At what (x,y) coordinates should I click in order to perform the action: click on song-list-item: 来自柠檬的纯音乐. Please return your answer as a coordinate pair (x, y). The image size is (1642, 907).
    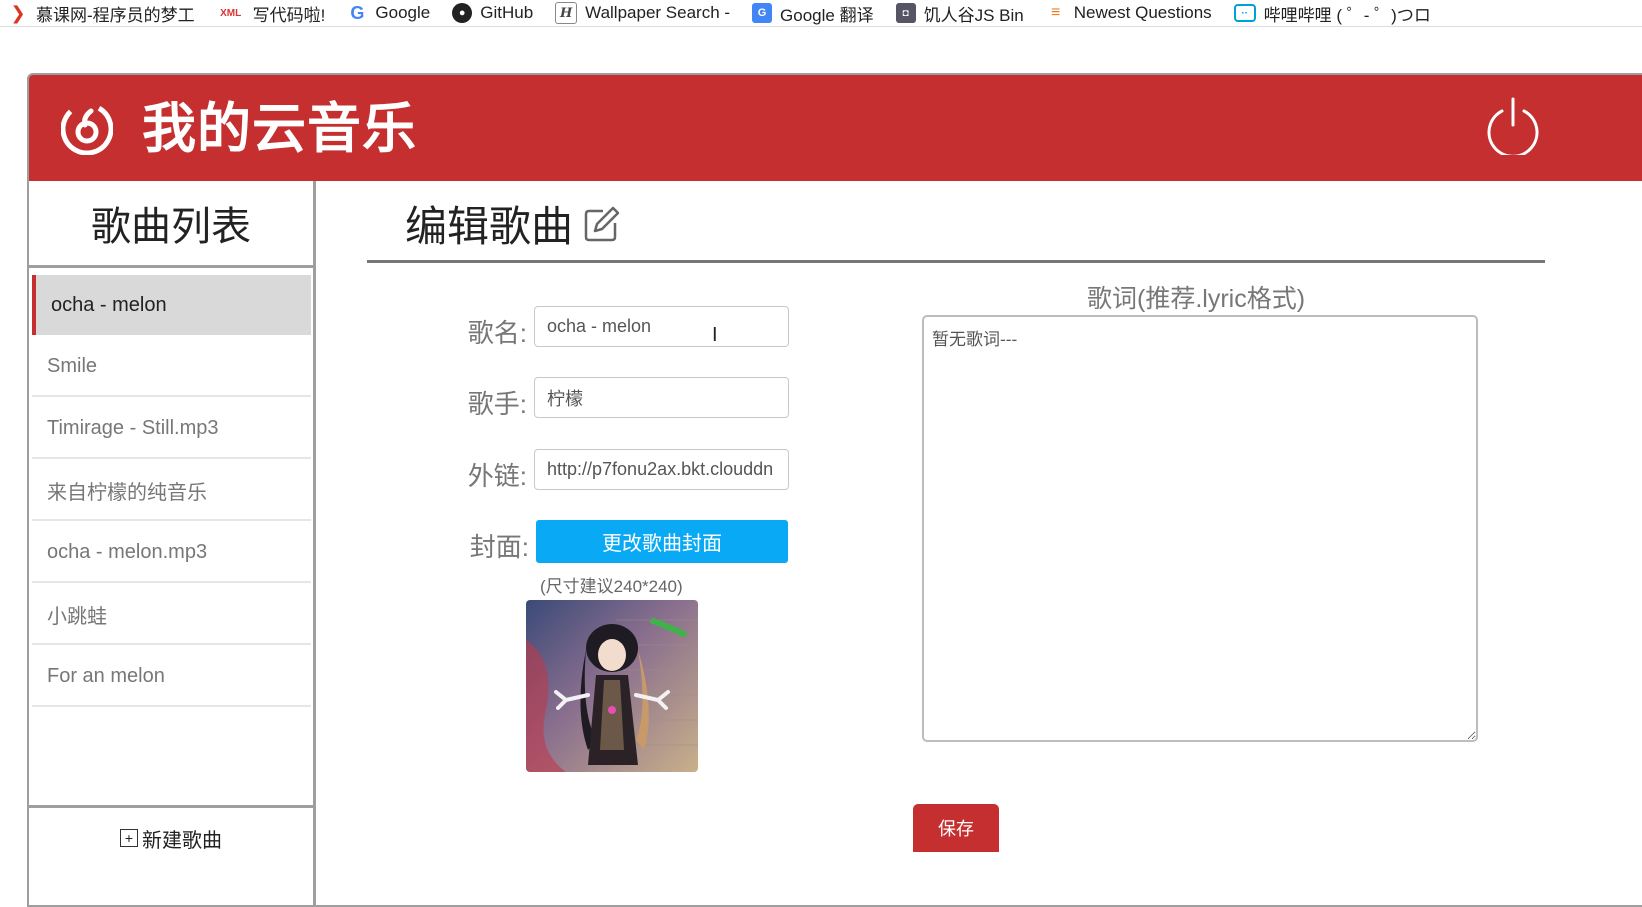
    Looking at the image, I should click on (171, 491).